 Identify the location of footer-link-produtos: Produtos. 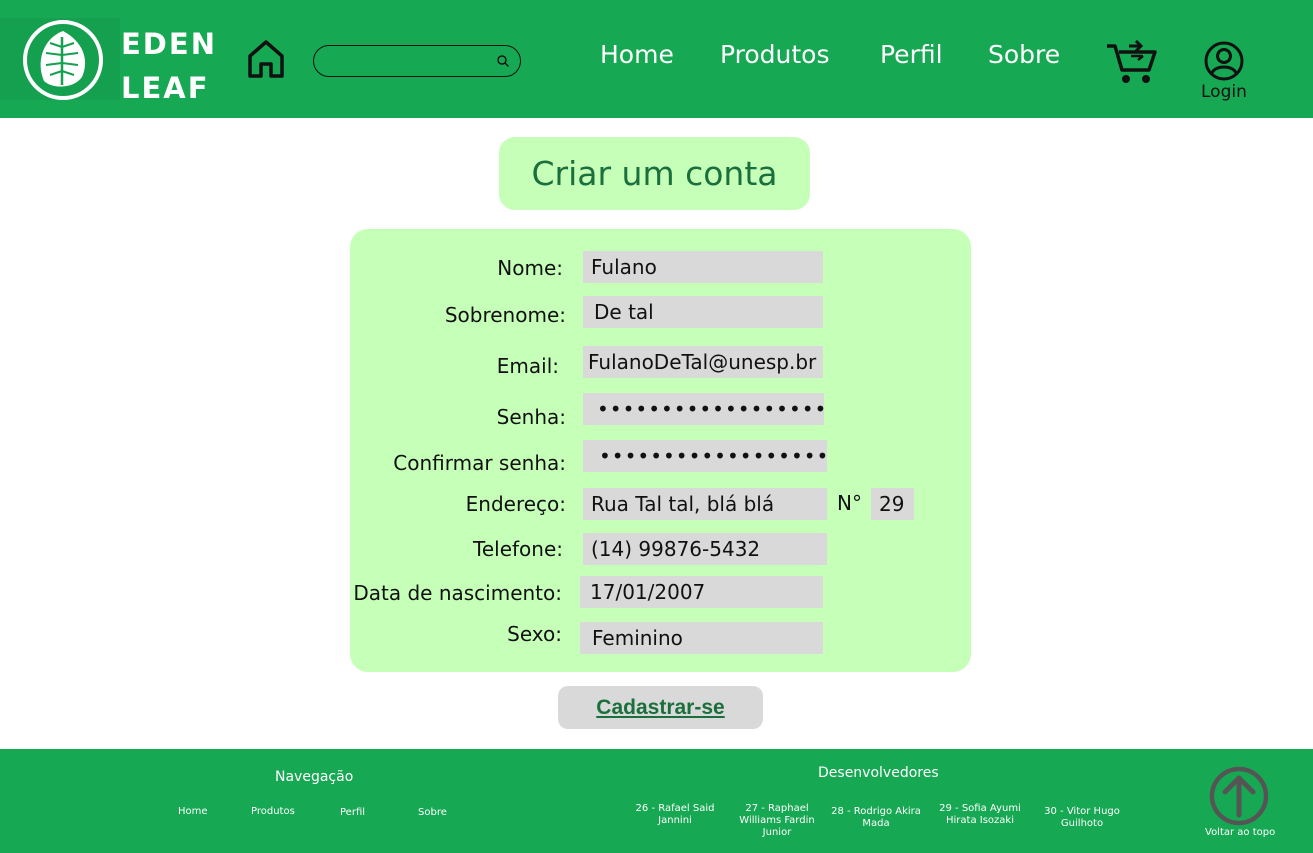
(273, 811).